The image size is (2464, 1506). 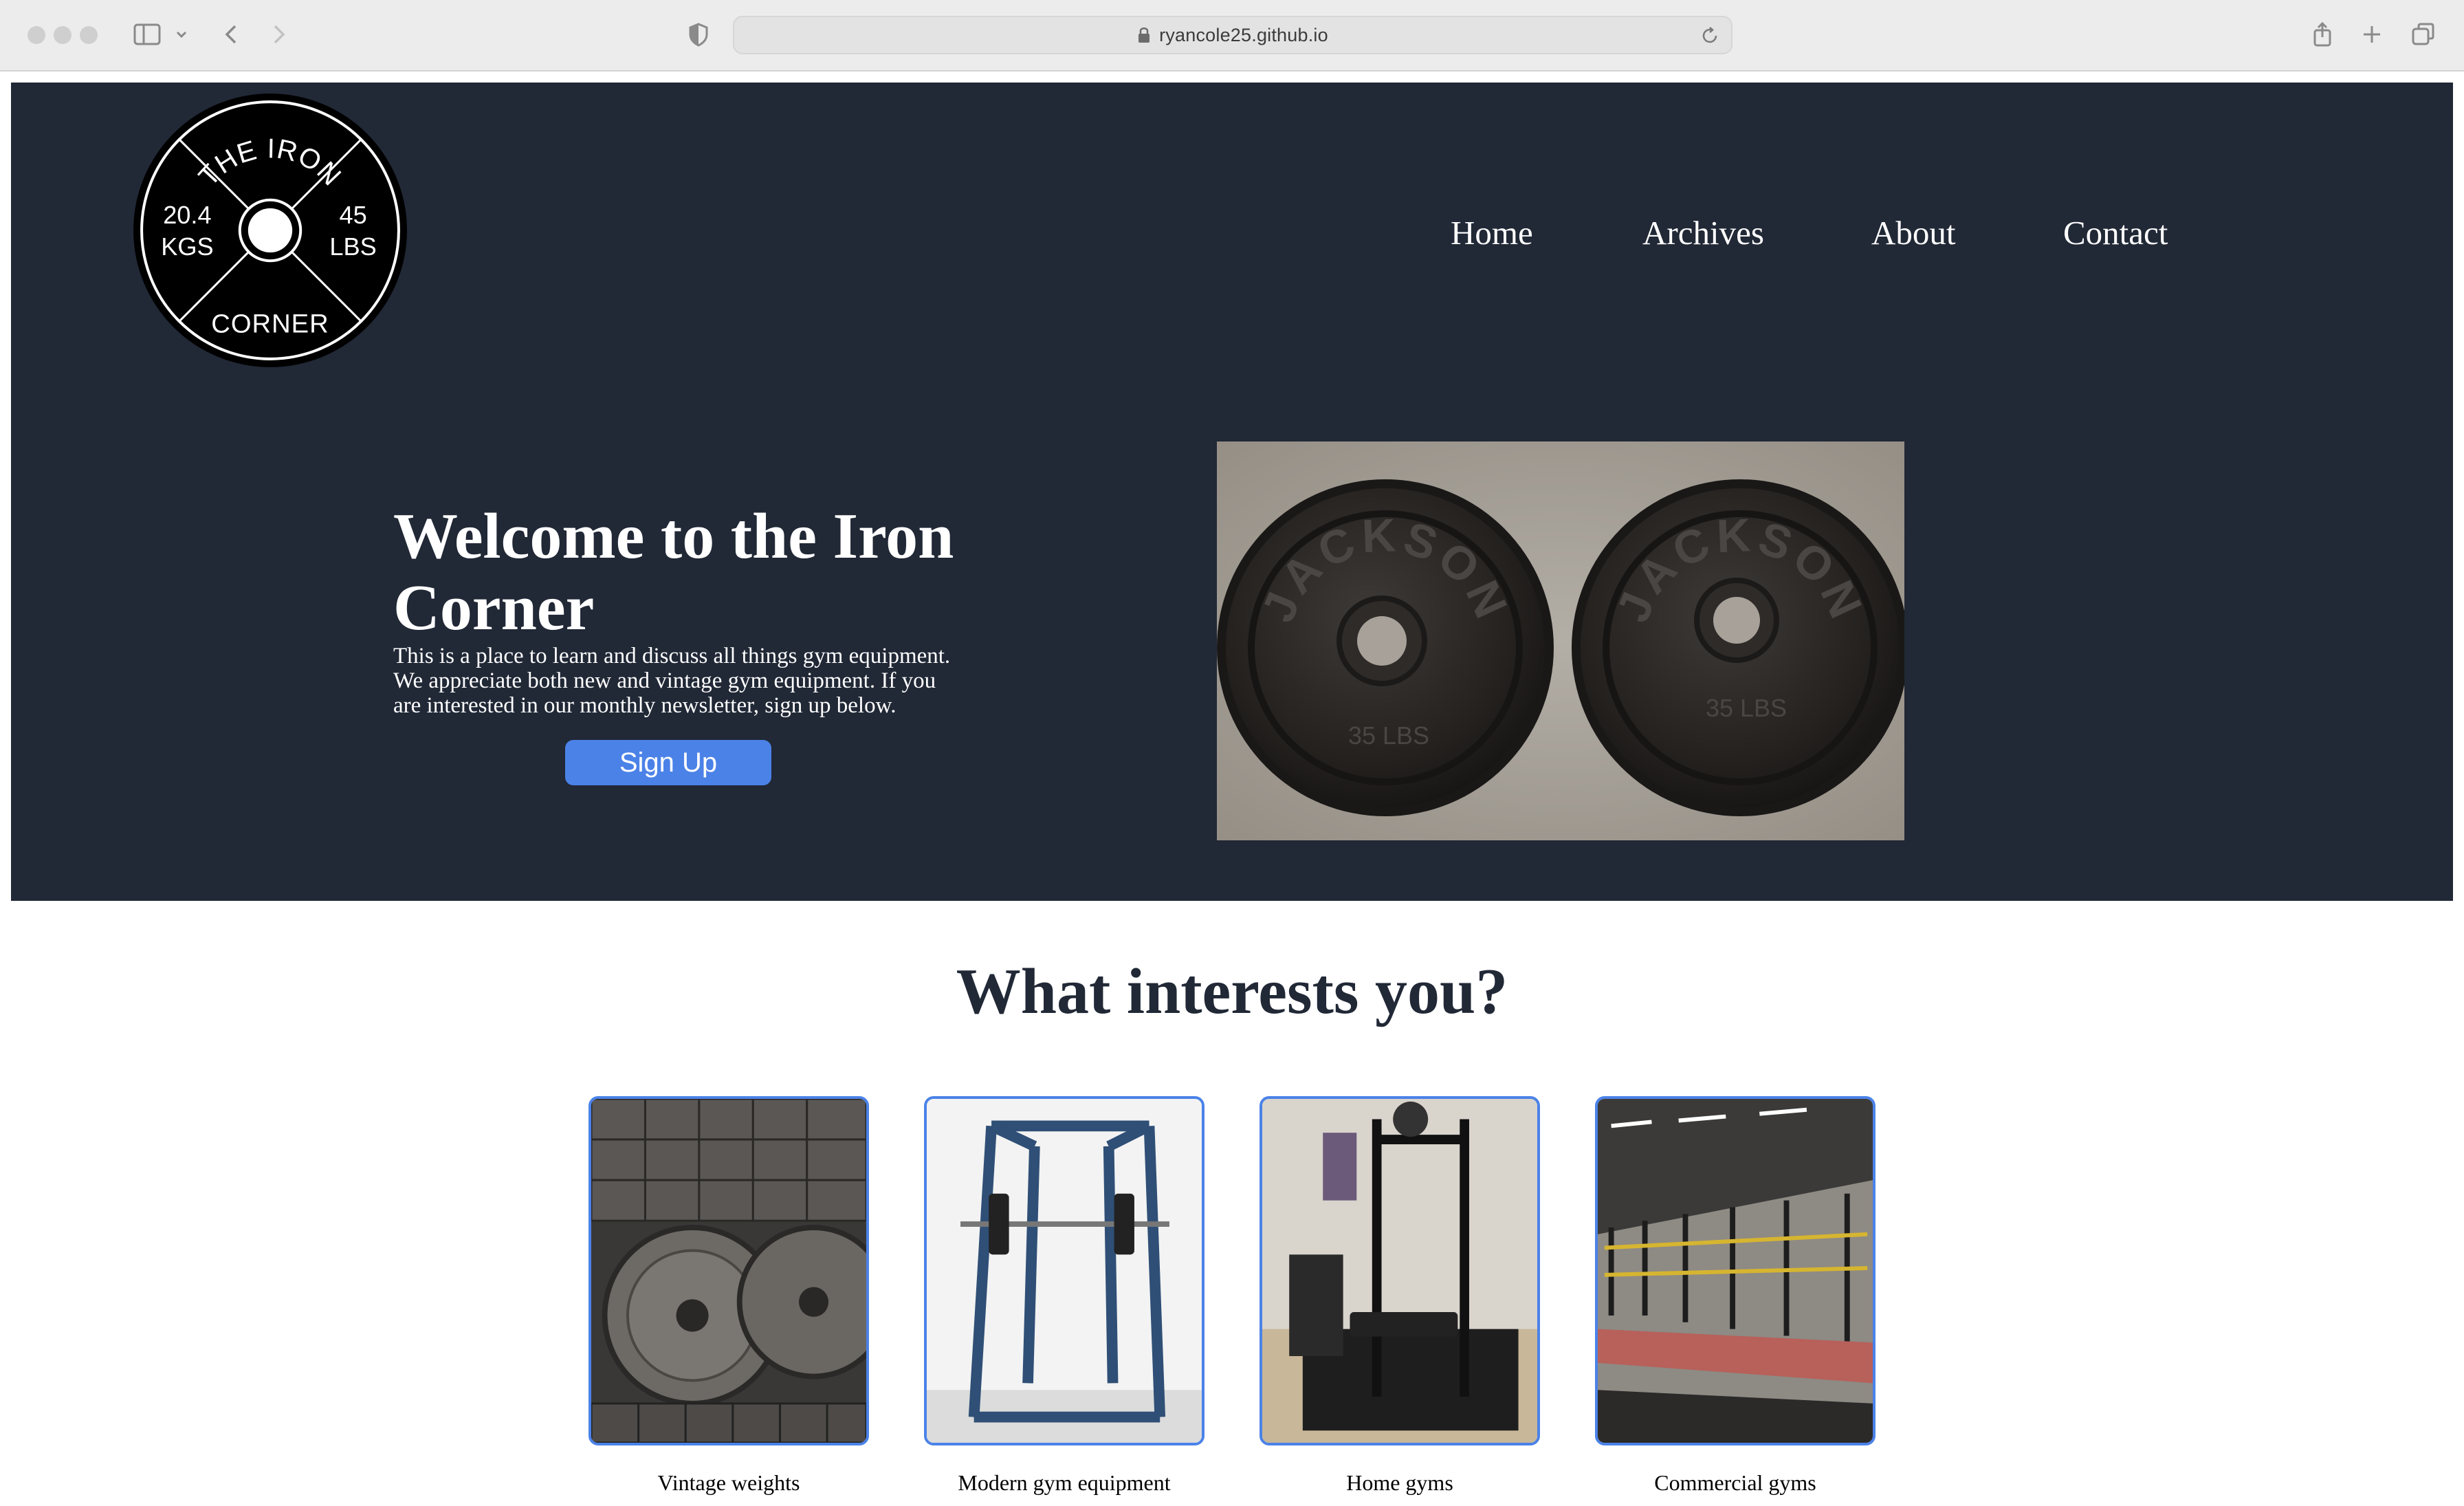 What do you see at coordinates (1914, 232) in the screenshot?
I see `nav-about-link: About` at bounding box center [1914, 232].